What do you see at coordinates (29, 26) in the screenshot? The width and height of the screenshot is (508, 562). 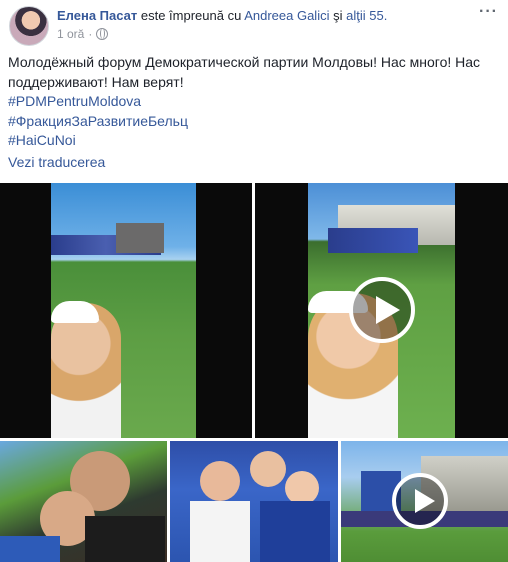 I see `author-avatar` at bounding box center [29, 26].